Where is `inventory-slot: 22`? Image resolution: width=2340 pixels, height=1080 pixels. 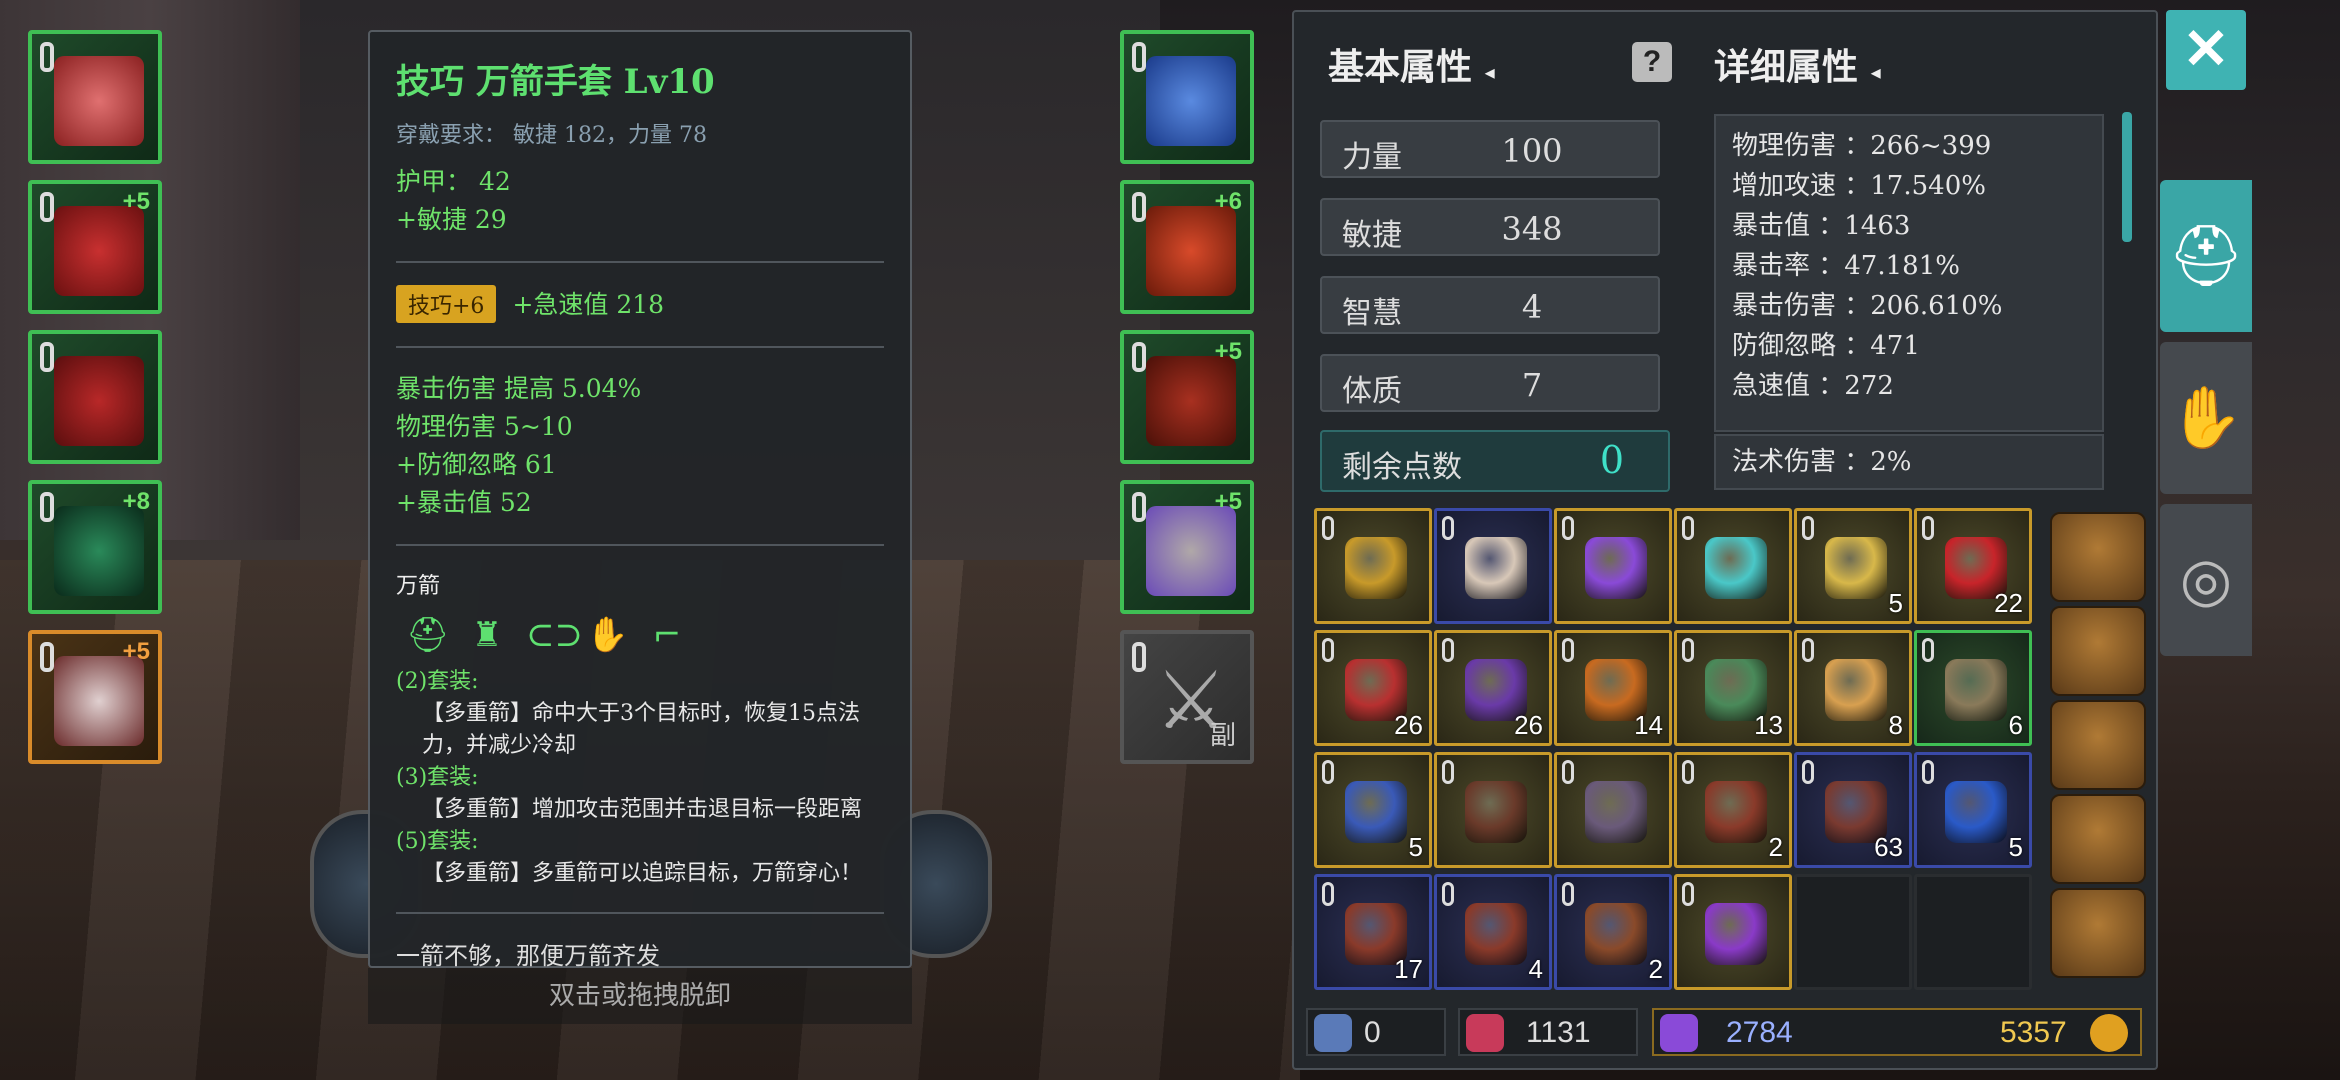
inventory-slot: 22 is located at coordinates (1973, 566).